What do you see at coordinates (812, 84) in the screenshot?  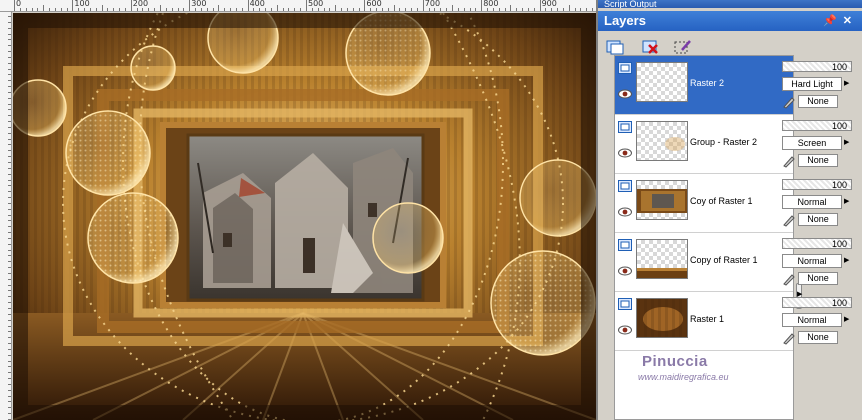 I see `blend-mode-select: Hard Light` at bounding box center [812, 84].